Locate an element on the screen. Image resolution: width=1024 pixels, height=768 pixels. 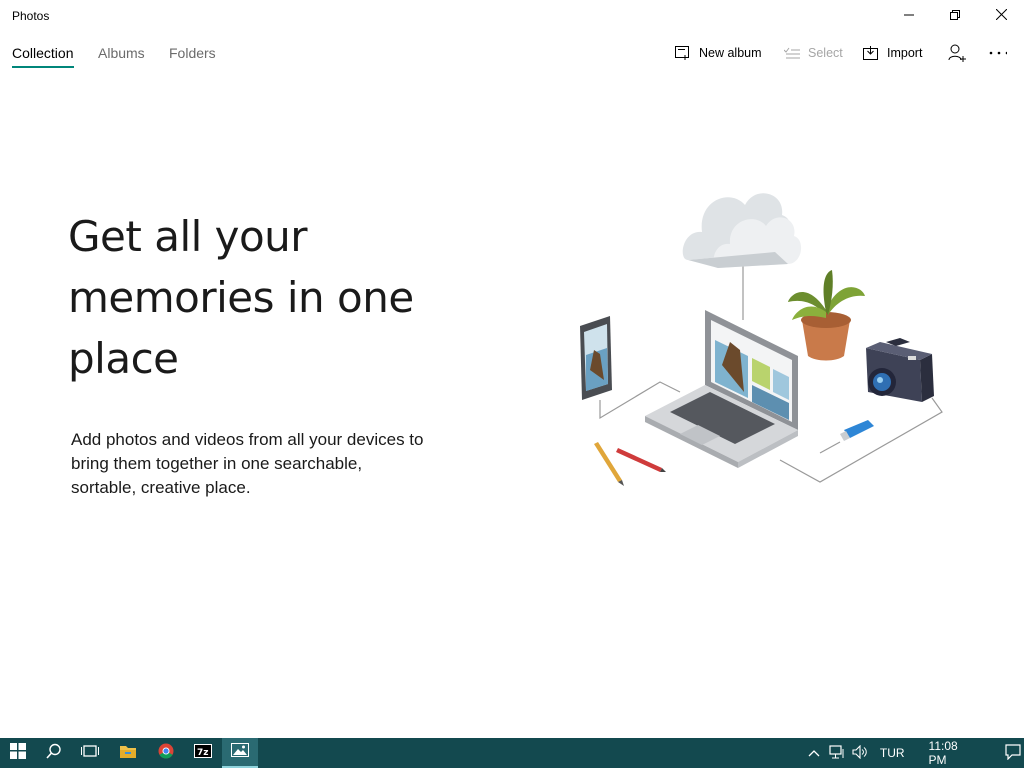
file-explorer-button is located at coordinates (128, 753).